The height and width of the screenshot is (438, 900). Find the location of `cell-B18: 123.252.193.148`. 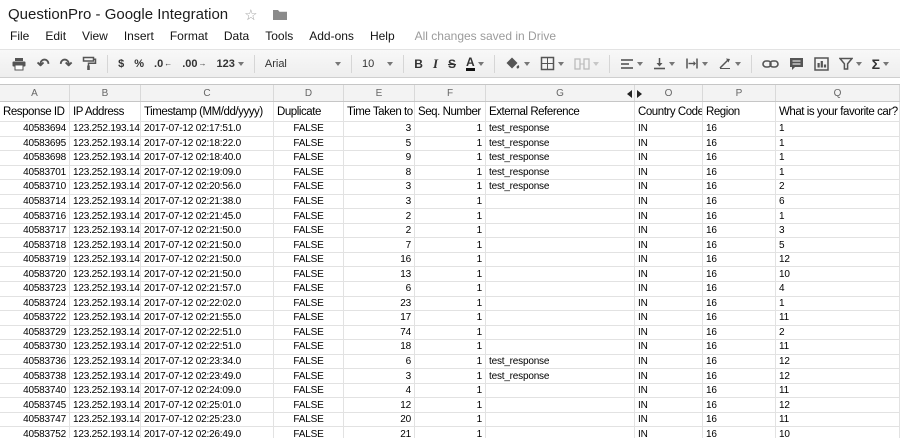

cell-B18: 123.252.193.148 is located at coordinates (105, 362).